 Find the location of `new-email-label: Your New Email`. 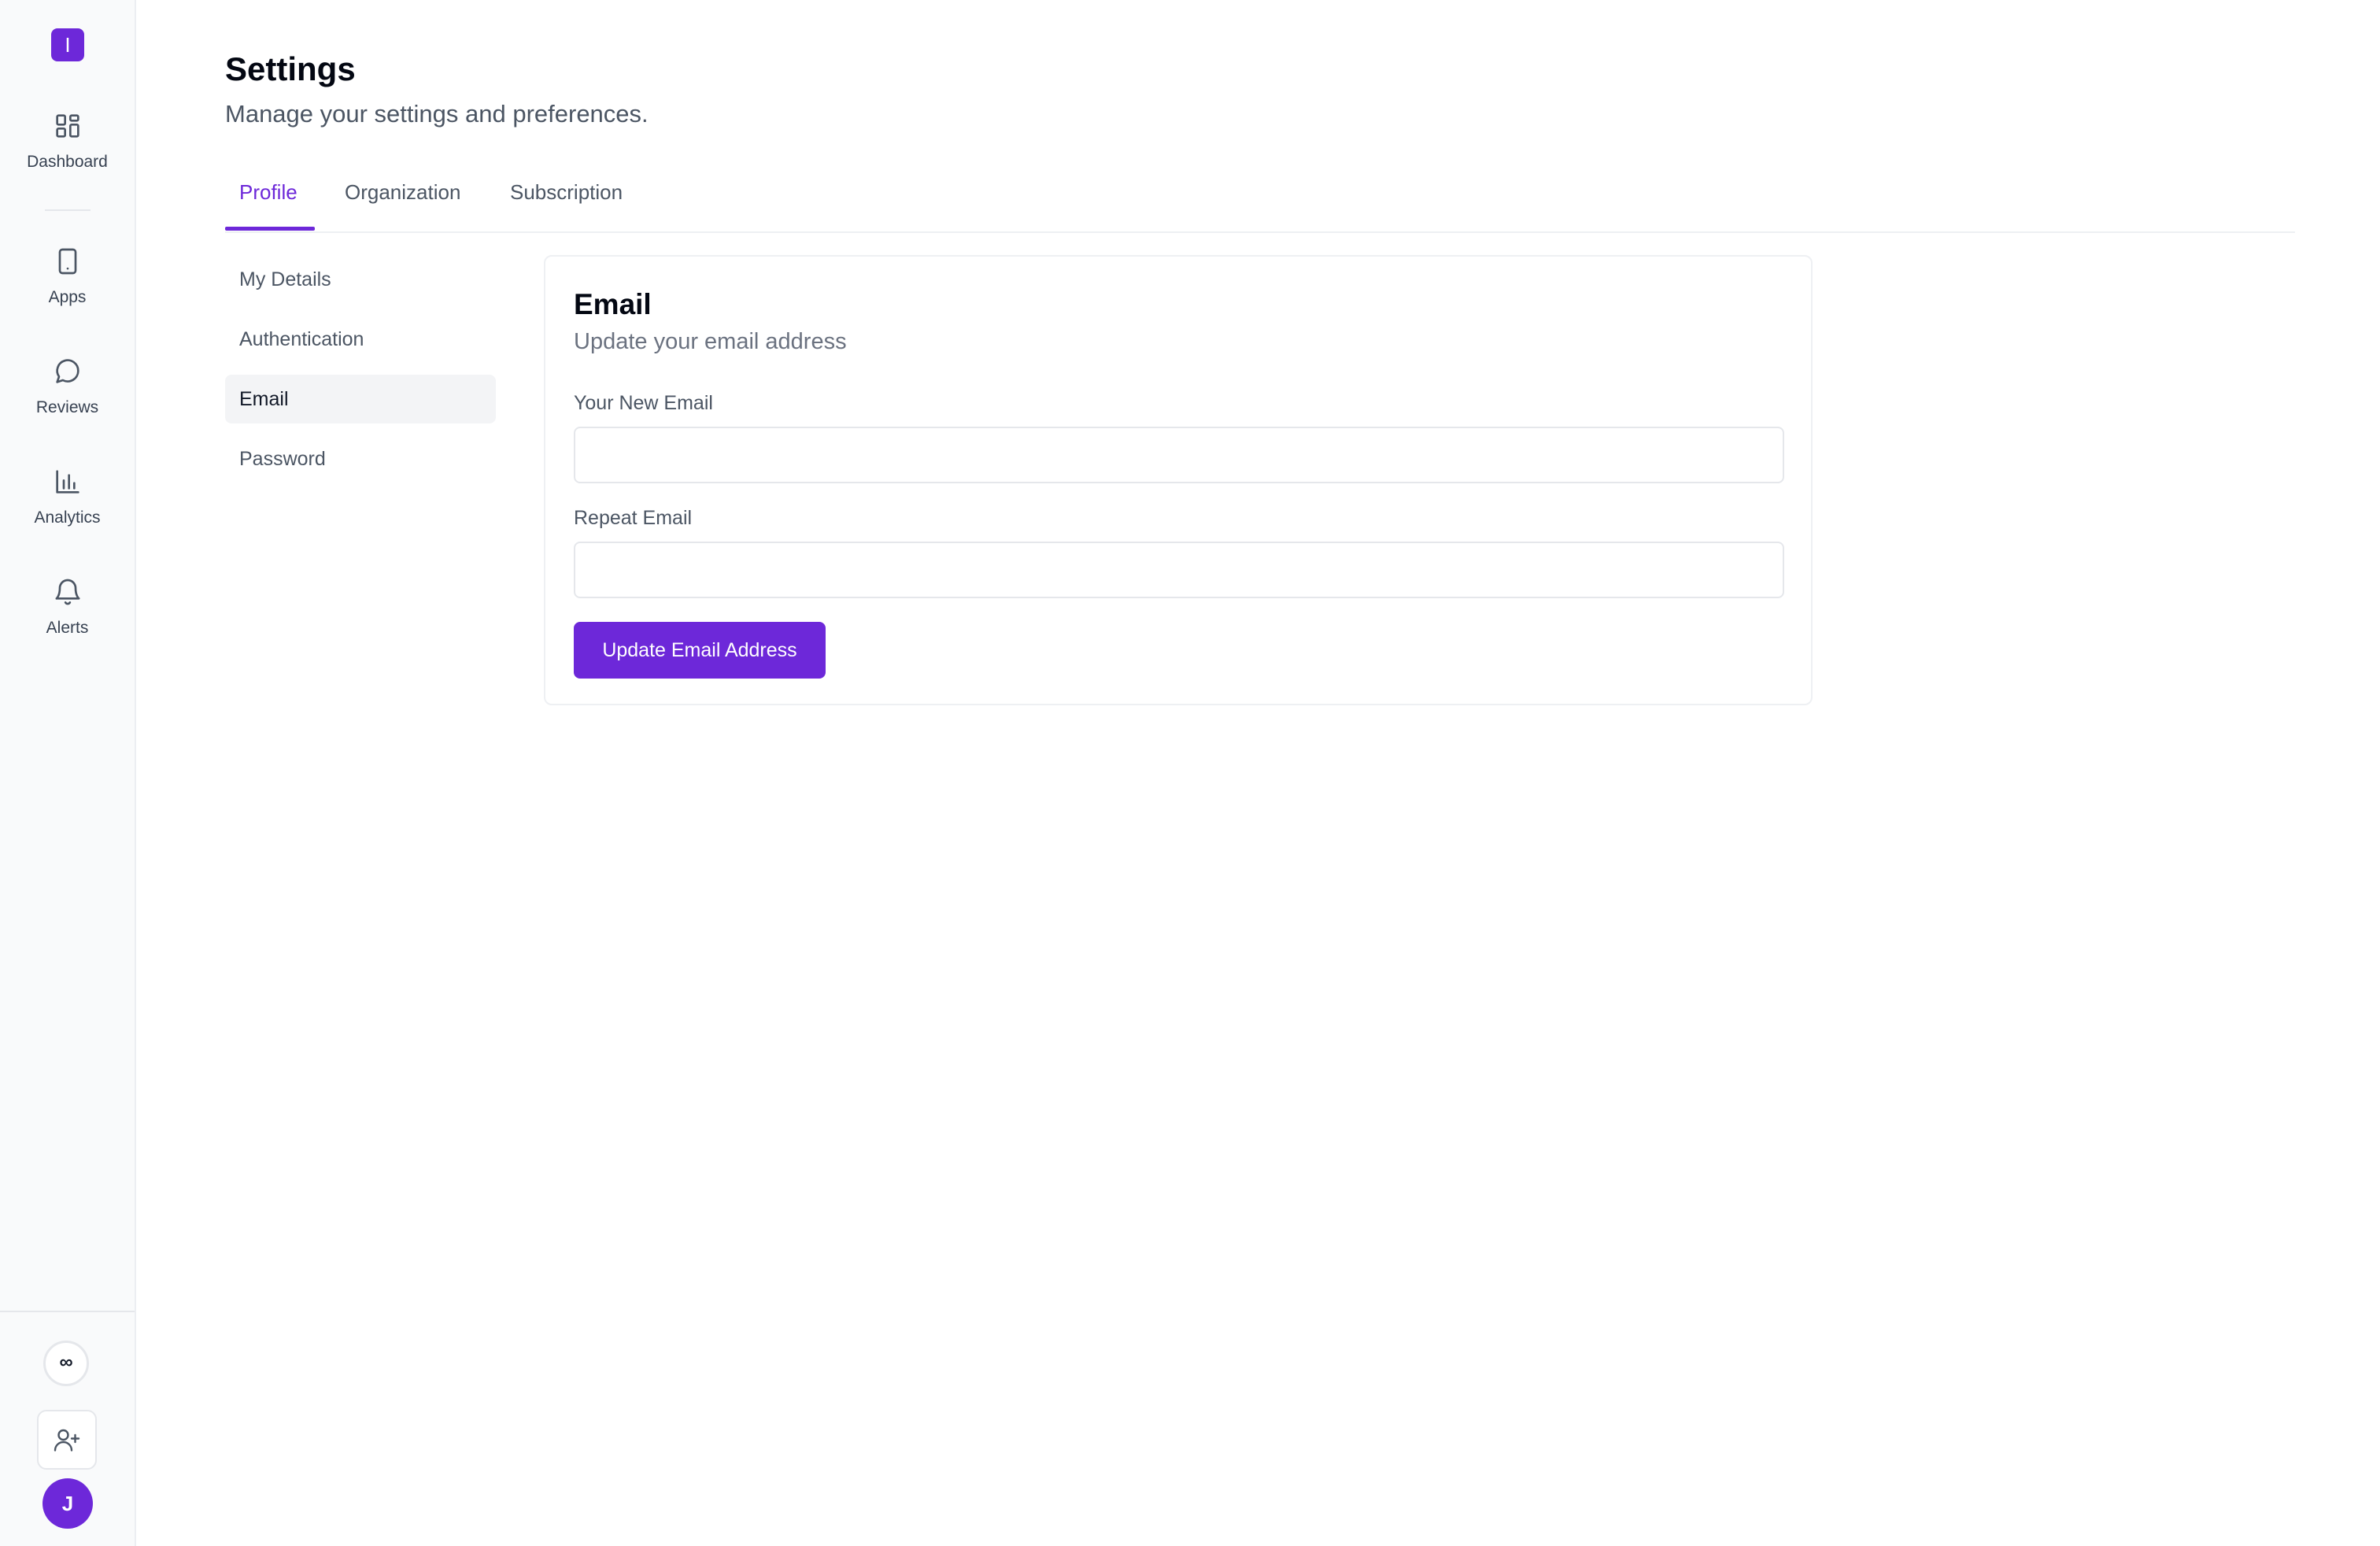

new-email-label: Your New Email is located at coordinates (643, 403).